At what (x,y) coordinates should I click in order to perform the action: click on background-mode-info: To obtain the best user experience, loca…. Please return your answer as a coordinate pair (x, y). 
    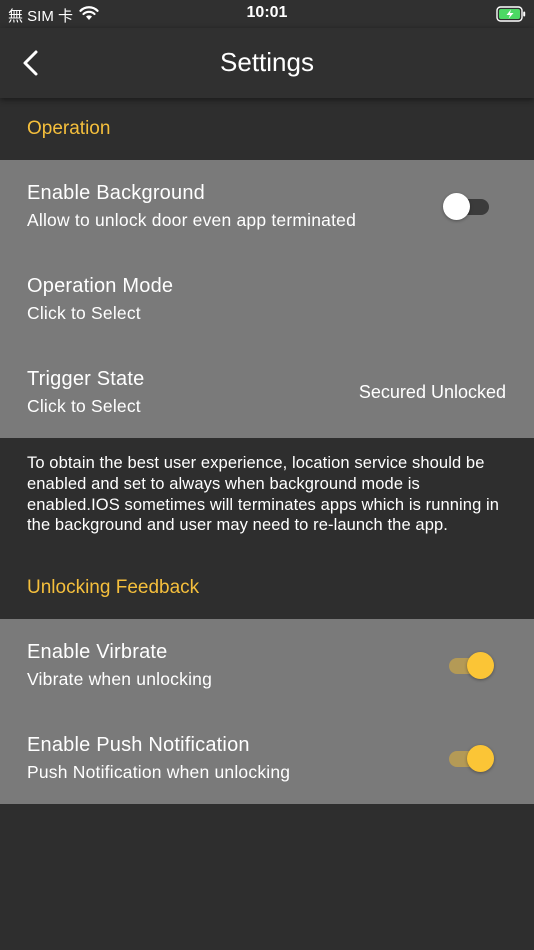
    Looking at the image, I should click on (263, 494).